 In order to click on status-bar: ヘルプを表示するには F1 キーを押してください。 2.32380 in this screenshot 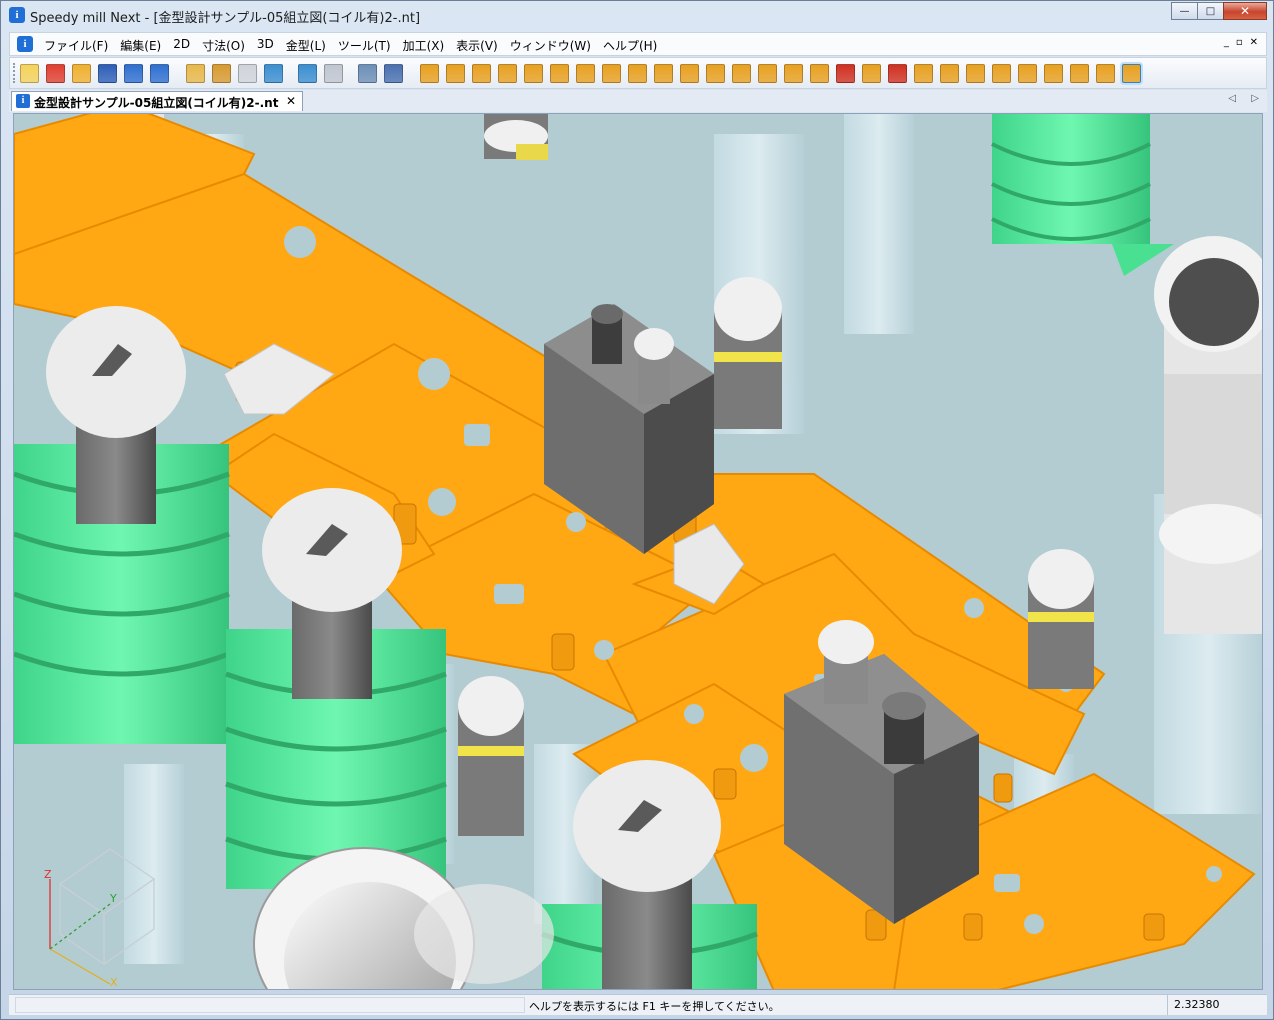, I will do `click(638, 1004)`.